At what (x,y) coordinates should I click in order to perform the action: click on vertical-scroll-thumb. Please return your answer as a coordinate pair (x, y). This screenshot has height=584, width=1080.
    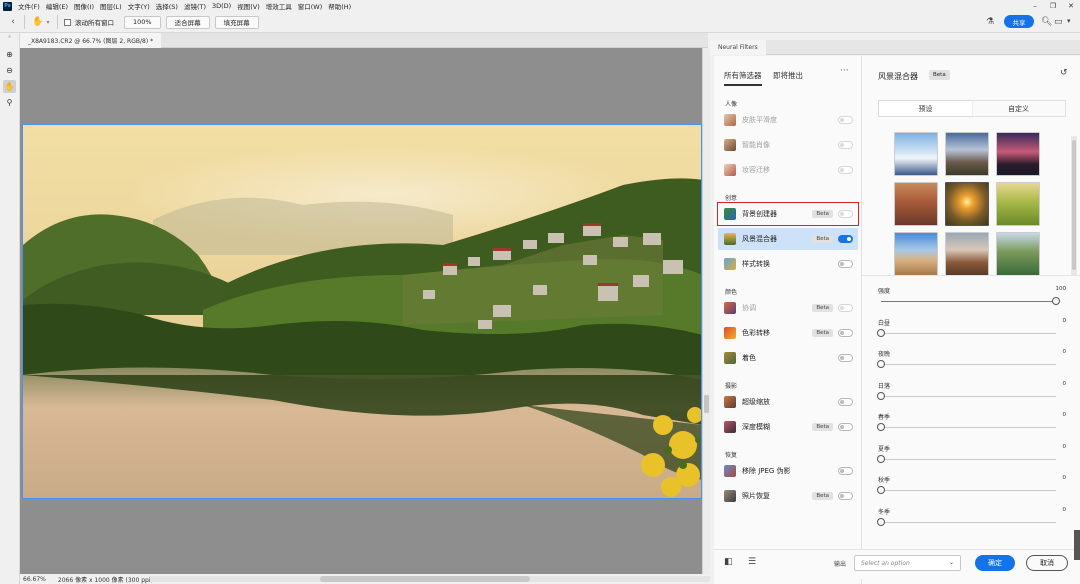
    Looking at the image, I should click on (706, 404).